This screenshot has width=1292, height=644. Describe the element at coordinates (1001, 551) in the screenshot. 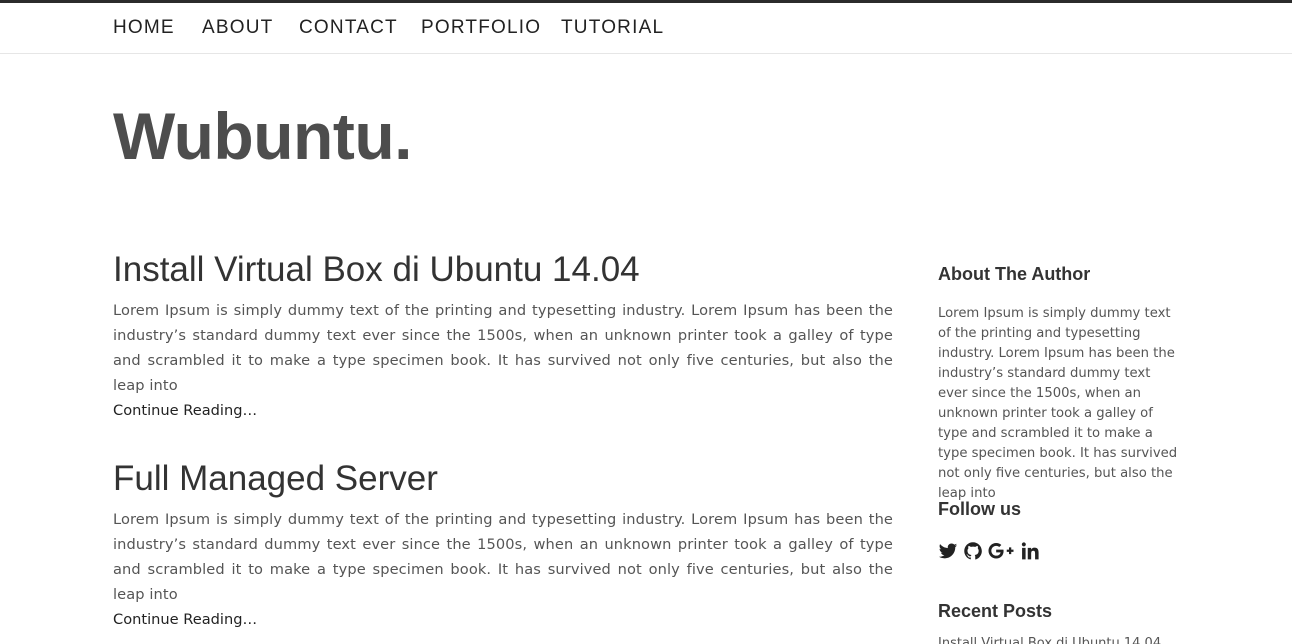

I see `google-plus-icon` at that location.